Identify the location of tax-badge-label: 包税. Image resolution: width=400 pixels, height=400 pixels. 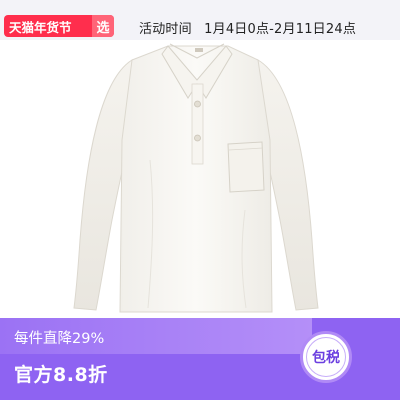
(326, 358).